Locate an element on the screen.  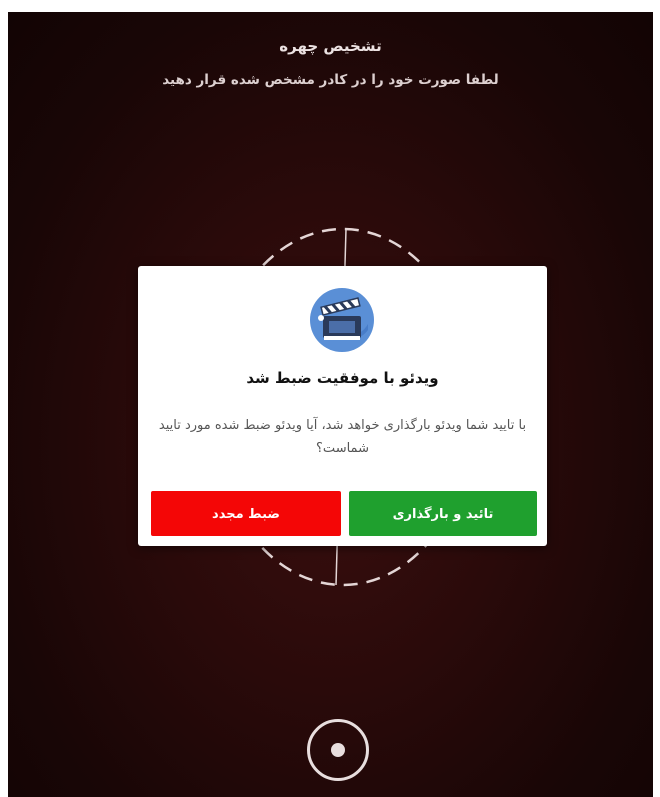
retry-record-button: ضبط مجدد is located at coordinates (246, 513).